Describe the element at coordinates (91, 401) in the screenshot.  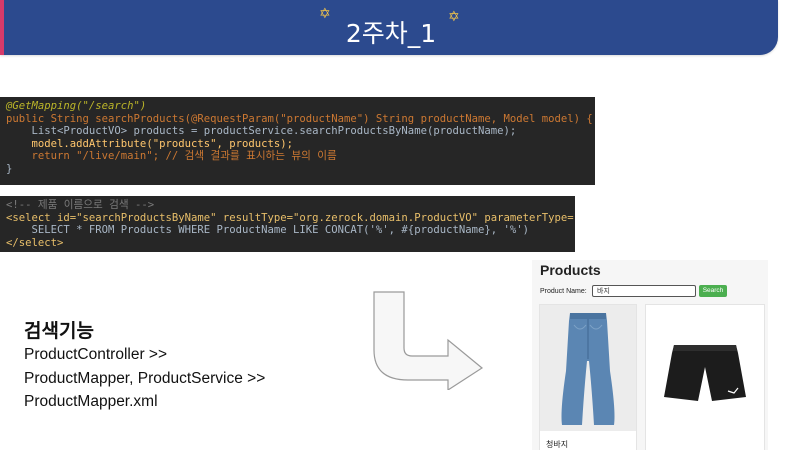
I see `feature-line: ProductMapper.xml` at that location.